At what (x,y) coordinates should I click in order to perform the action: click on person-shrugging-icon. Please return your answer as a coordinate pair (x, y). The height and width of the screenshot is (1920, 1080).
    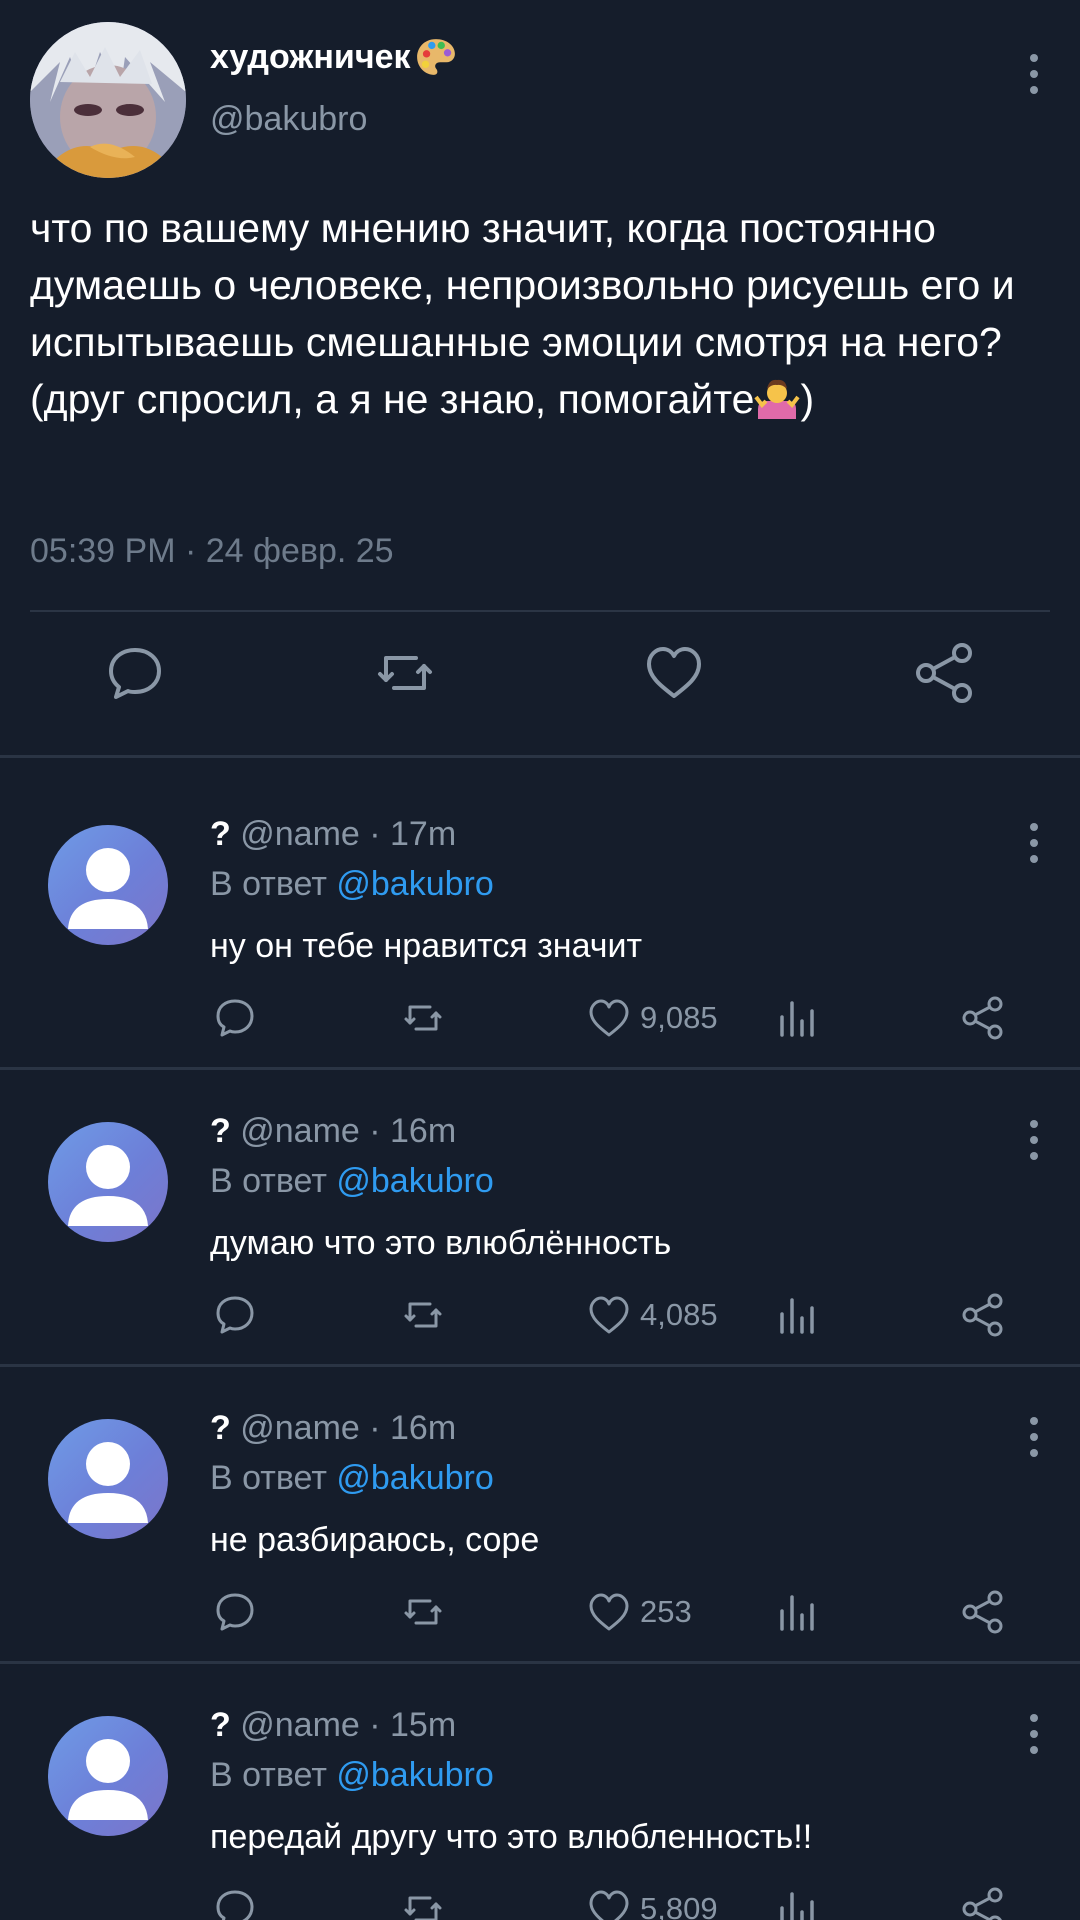
    Looking at the image, I should click on (777, 398).